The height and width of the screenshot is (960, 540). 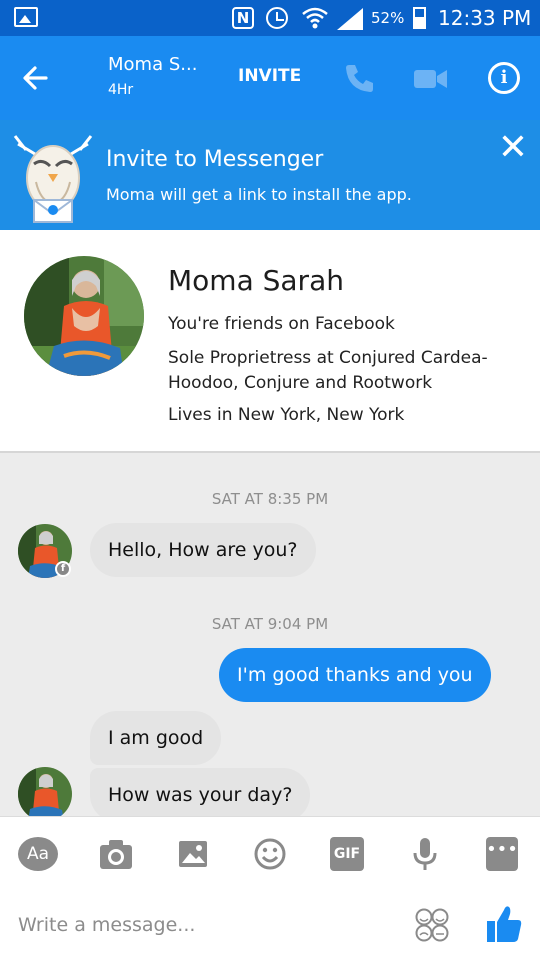 I want to click on info-icon: i, so click(x=504, y=78).